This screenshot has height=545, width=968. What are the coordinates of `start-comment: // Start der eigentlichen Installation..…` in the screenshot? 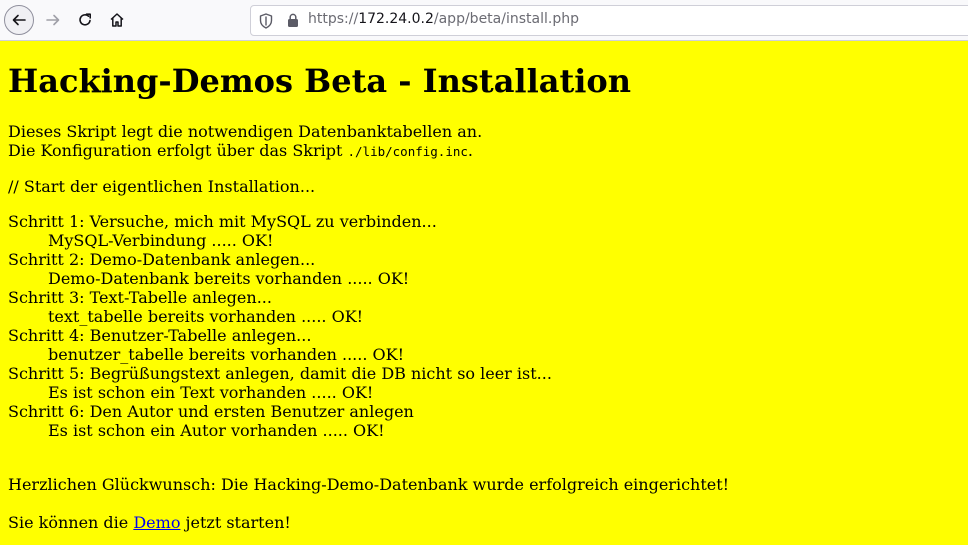 It's located at (162, 186).